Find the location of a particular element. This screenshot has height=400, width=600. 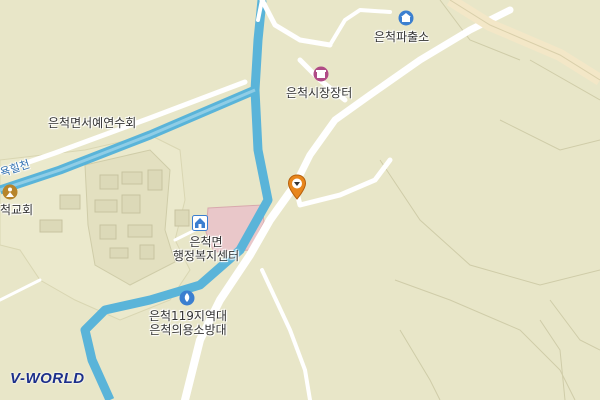

fire-station-label-line1: 은척119지역대 is located at coordinates (188, 316).